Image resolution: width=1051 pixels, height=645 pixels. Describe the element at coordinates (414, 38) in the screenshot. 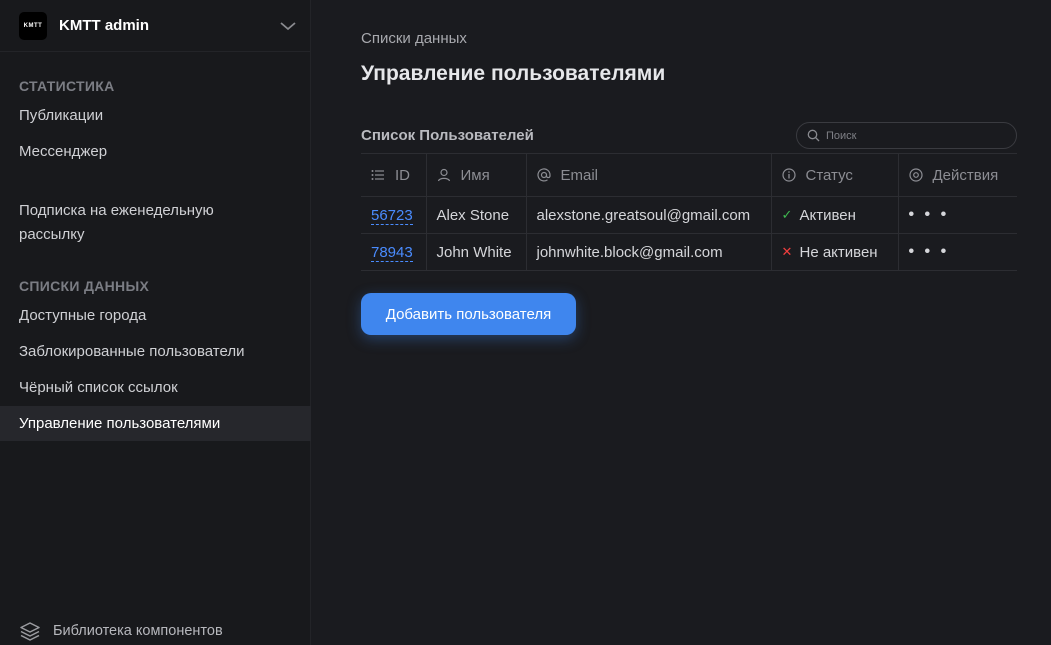

I see `breadcrumb: Списки данных` at that location.